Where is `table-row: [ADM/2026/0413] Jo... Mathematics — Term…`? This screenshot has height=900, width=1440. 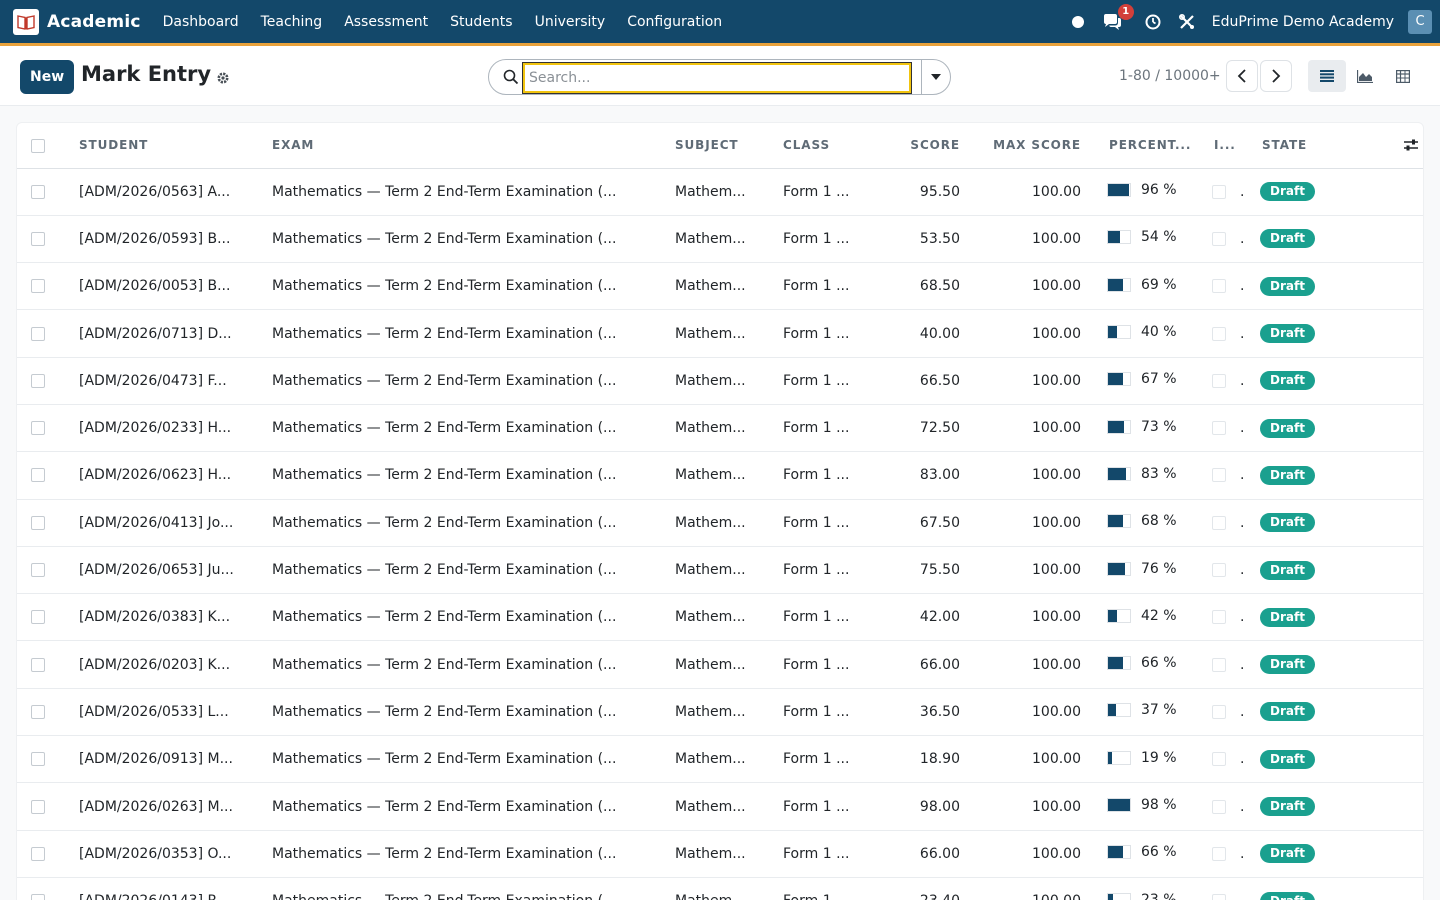 table-row: [ADM/2026/0413] Jo... Mathematics — Term… is located at coordinates (720, 523).